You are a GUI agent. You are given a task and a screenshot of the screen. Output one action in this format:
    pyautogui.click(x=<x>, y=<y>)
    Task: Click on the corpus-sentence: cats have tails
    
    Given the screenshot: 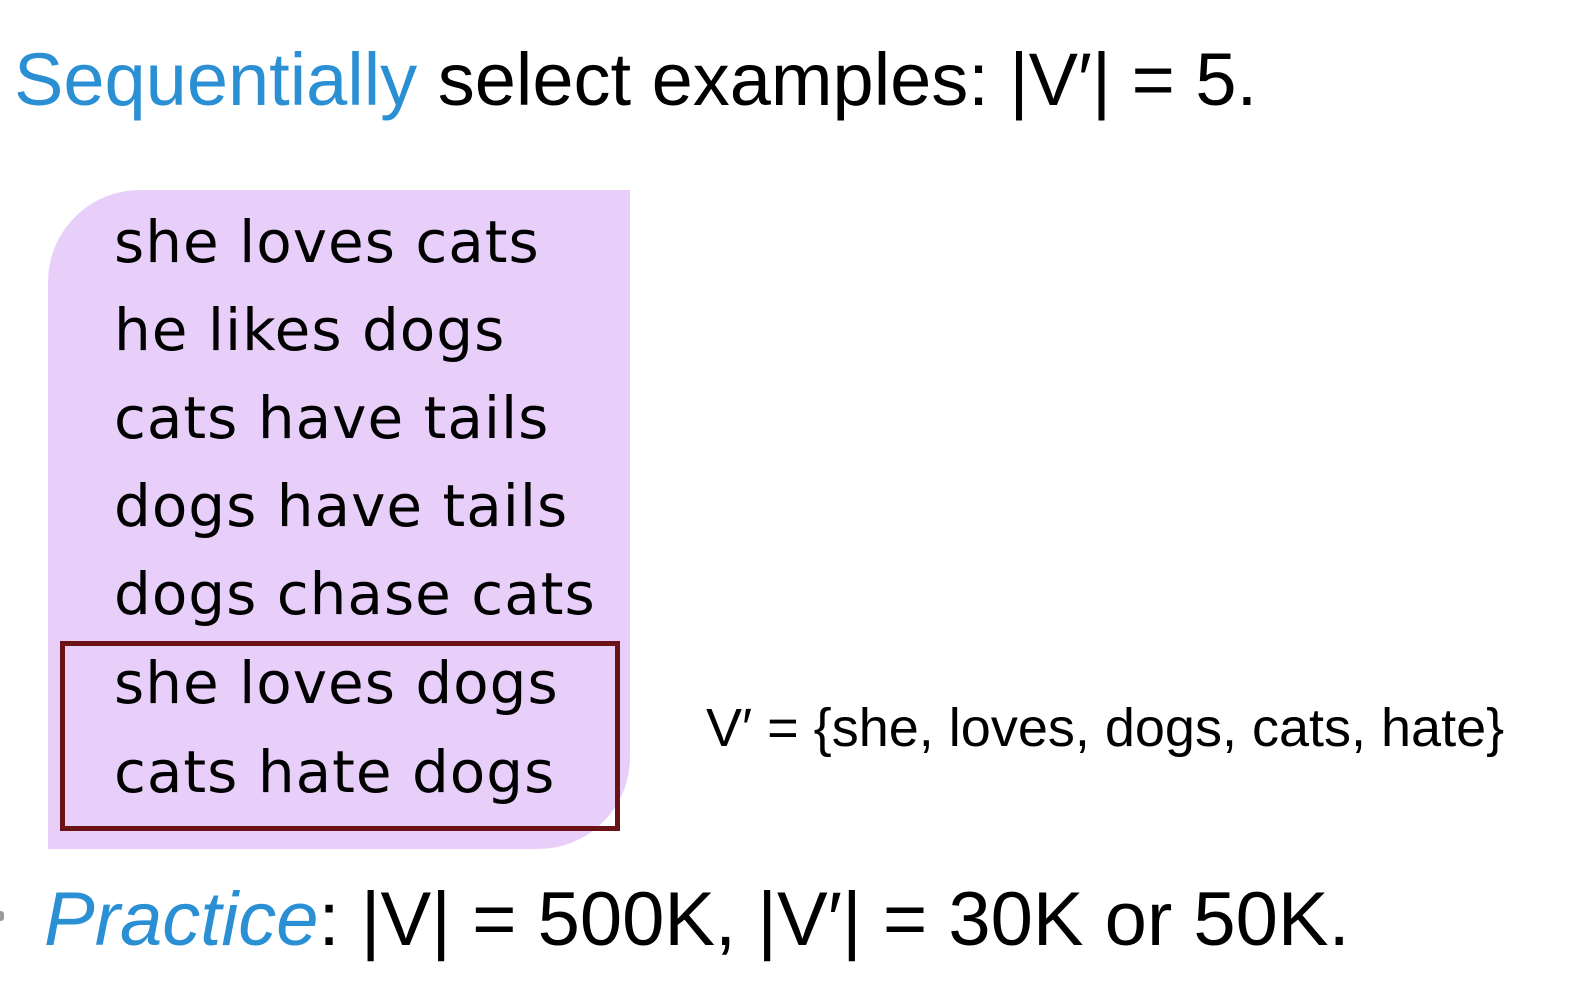 What is the action you would take?
    pyautogui.click(x=332, y=418)
    